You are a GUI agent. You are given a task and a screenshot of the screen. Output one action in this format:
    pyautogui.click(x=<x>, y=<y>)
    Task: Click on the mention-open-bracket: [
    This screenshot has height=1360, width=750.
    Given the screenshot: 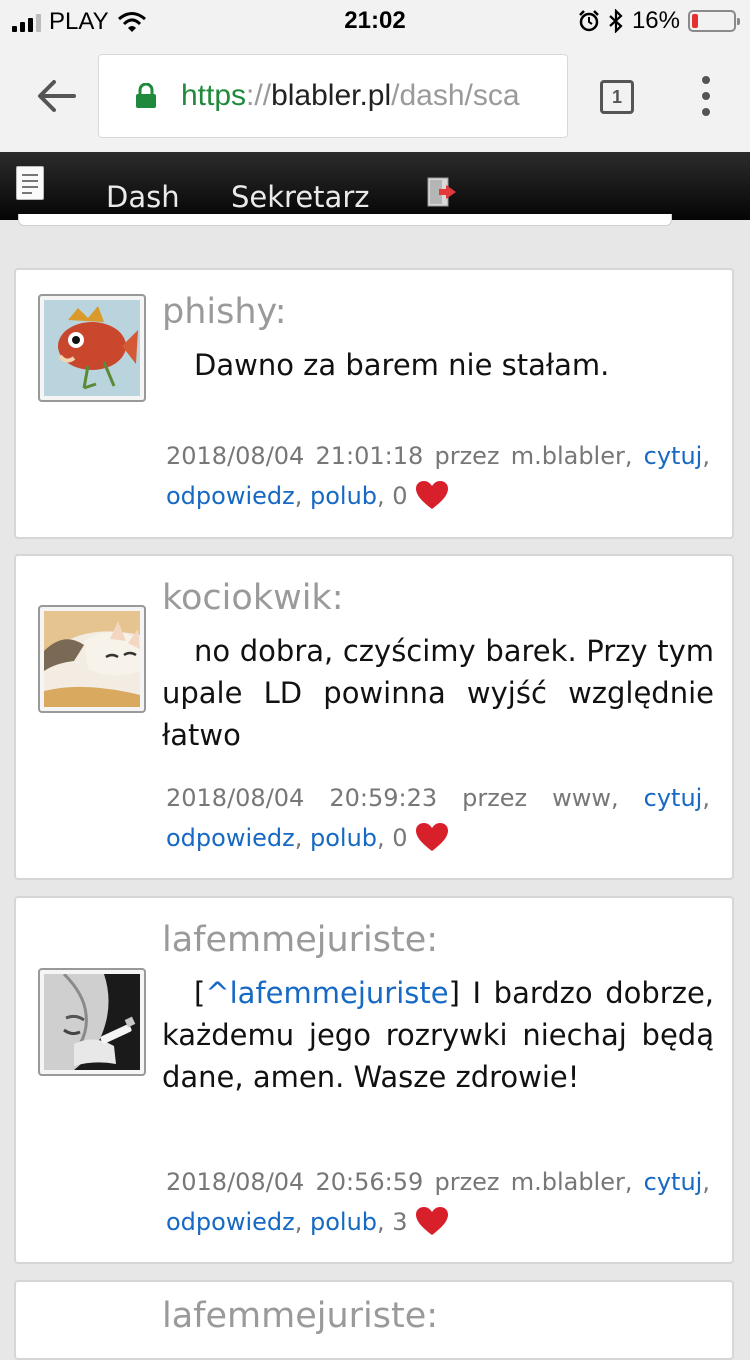 What is the action you would take?
    pyautogui.click(x=200, y=993)
    